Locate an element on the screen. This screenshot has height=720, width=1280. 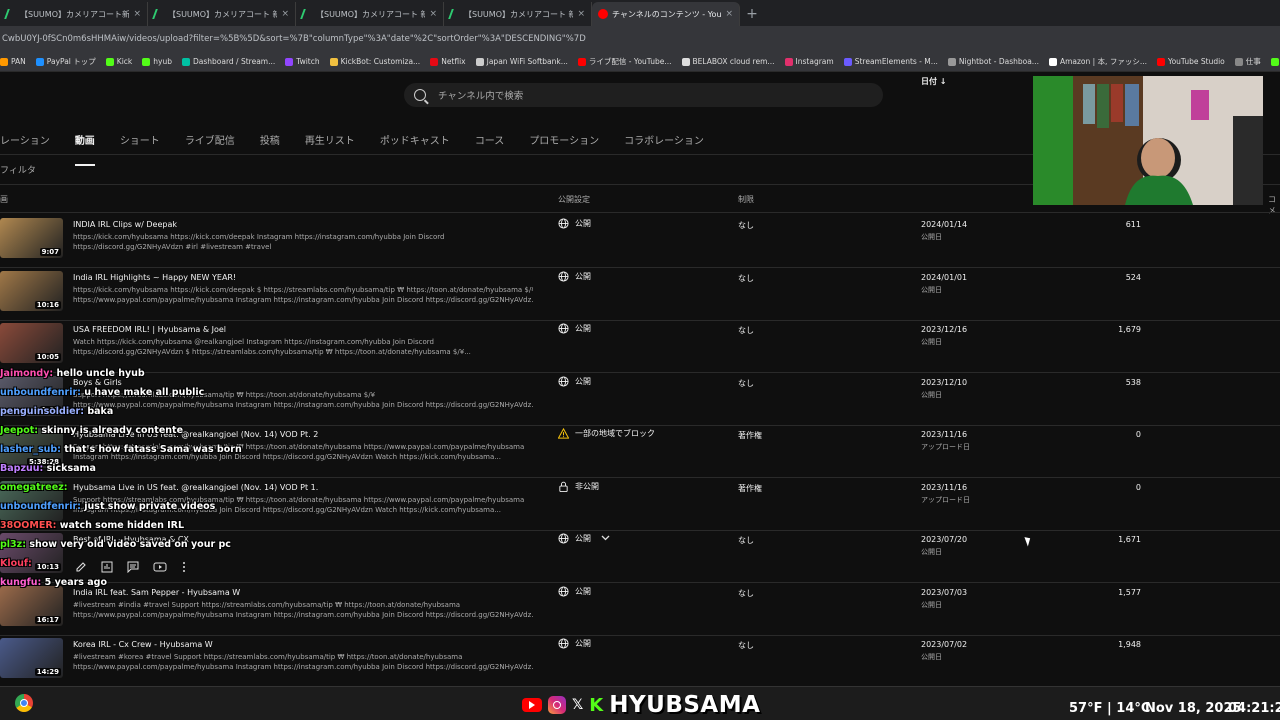
new-tab-button: + is located at coordinates (752, 14).